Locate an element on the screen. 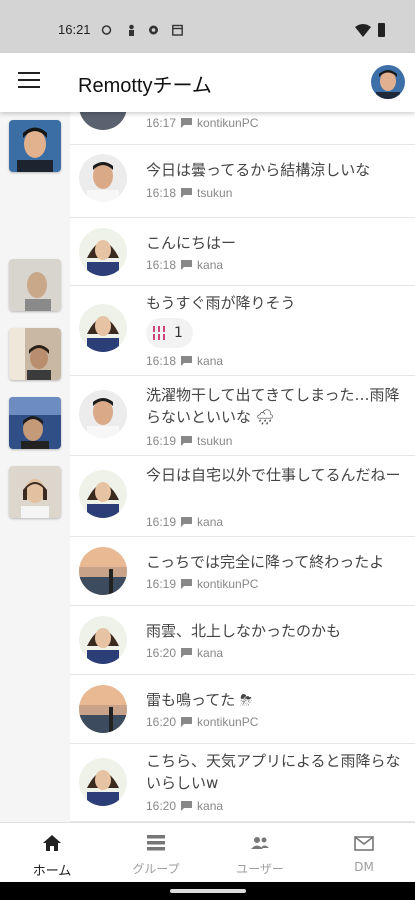  nav-groups-label: グループ is located at coordinates (156, 869).